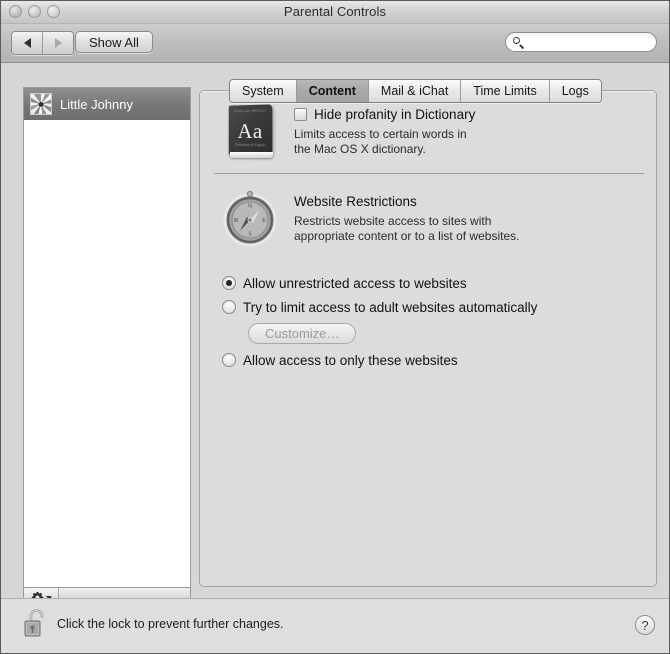 The height and width of the screenshot is (654, 670). What do you see at coordinates (250, 145) in the screenshot?
I see `book-bottom-text: Dictionary of English` at bounding box center [250, 145].